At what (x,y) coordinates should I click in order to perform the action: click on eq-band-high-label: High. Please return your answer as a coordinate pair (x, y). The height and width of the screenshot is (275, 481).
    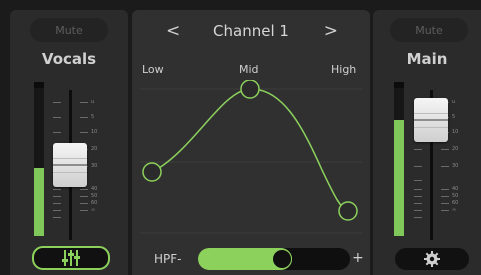
    Looking at the image, I should click on (344, 69).